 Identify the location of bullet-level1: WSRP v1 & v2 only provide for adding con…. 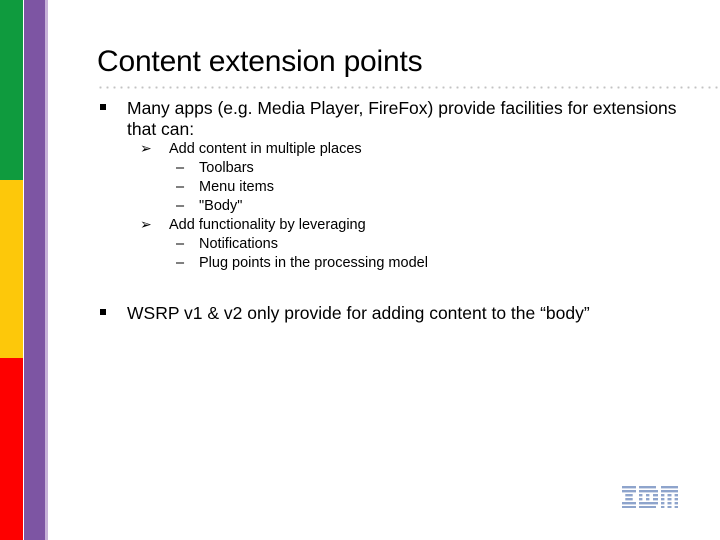
(402, 313).